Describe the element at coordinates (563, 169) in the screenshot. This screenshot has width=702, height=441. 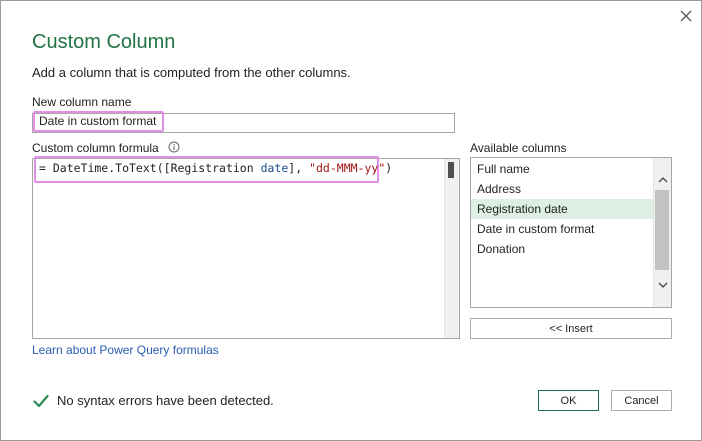
I see `list-item: Full name` at that location.